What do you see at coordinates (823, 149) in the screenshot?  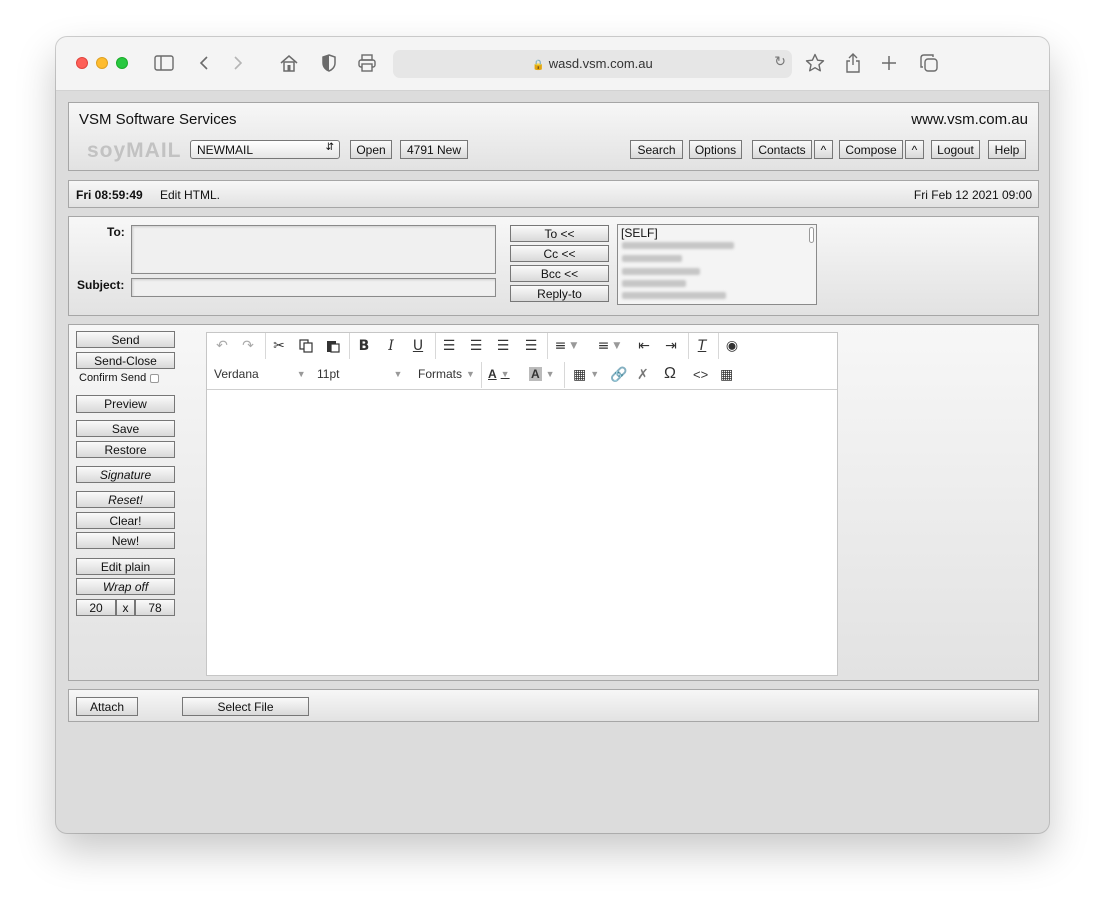 I see `contacts-popout-button: ^` at bounding box center [823, 149].